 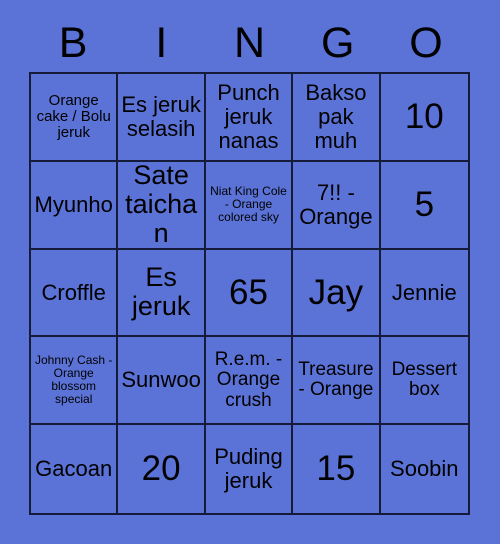 I want to click on bingo-cell-label: Niat King Cole - Orange colored sky, so click(x=248, y=204).